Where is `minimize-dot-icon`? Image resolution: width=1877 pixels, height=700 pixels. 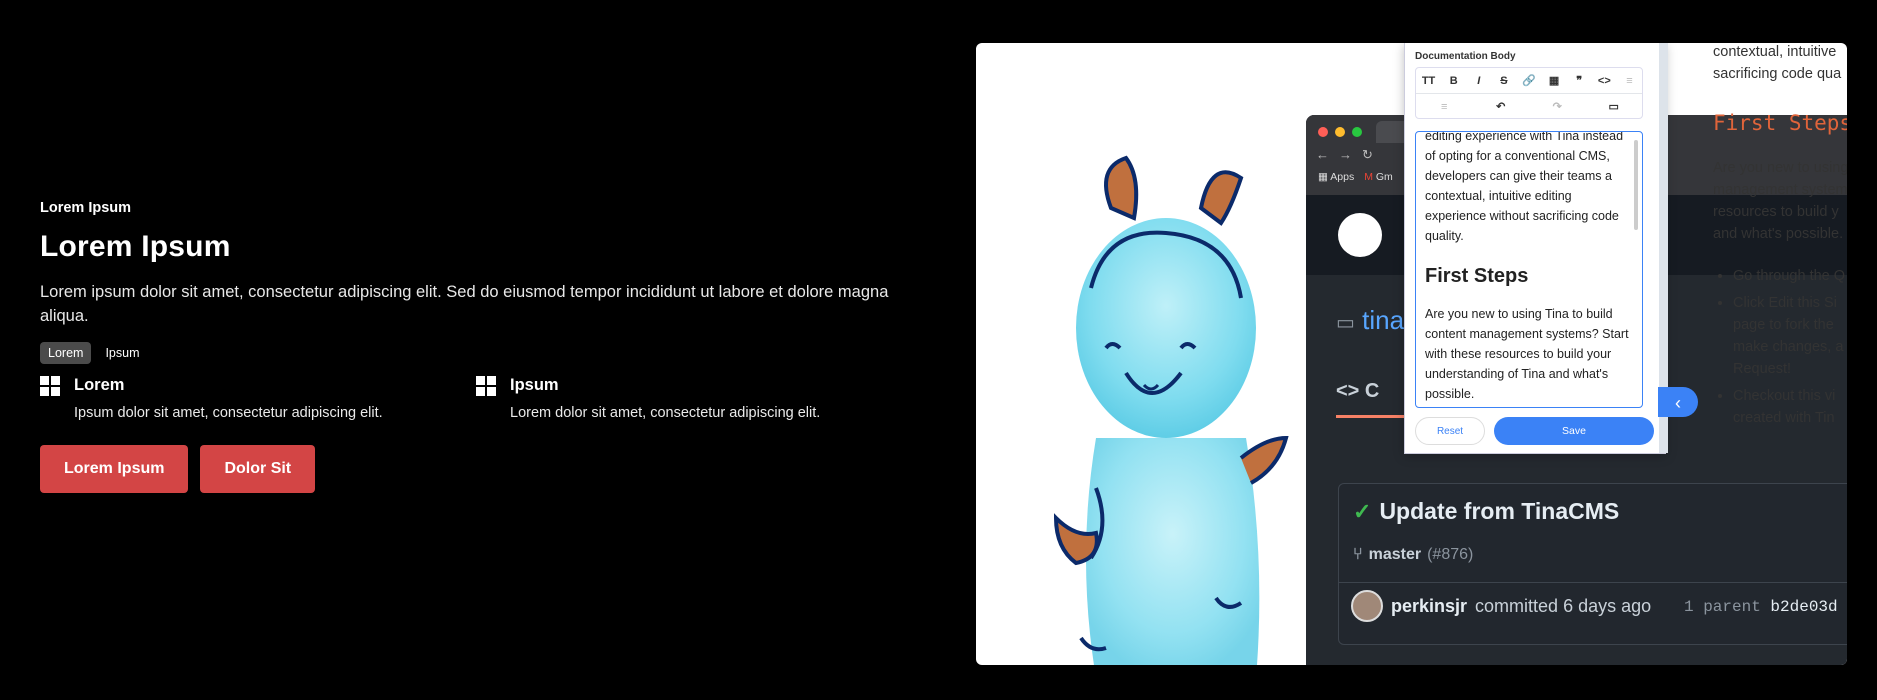 minimize-dot-icon is located at coordinates (1340, 132).